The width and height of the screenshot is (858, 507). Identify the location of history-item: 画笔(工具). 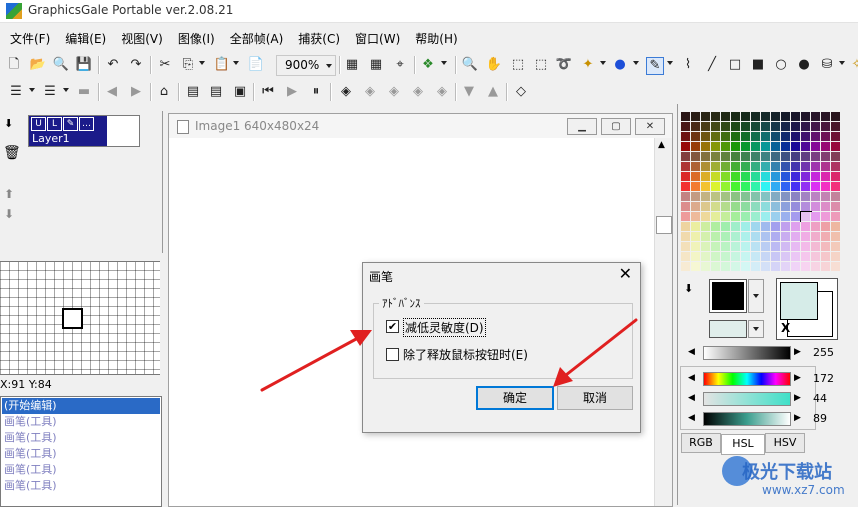
(81, 470).